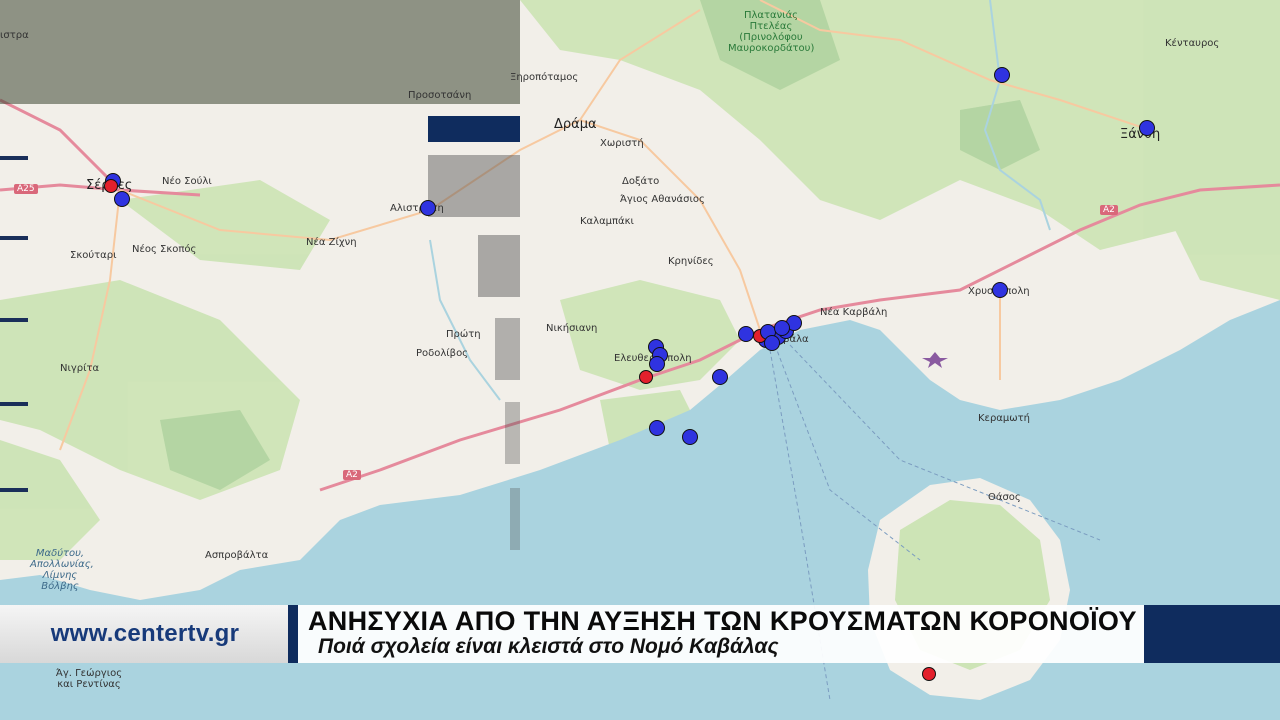 The width and height of the screenshot is (1280, 720). Describe the element at coordinates (14, 35) in the screenshot. I see `place-label: ιστρα` at that location.